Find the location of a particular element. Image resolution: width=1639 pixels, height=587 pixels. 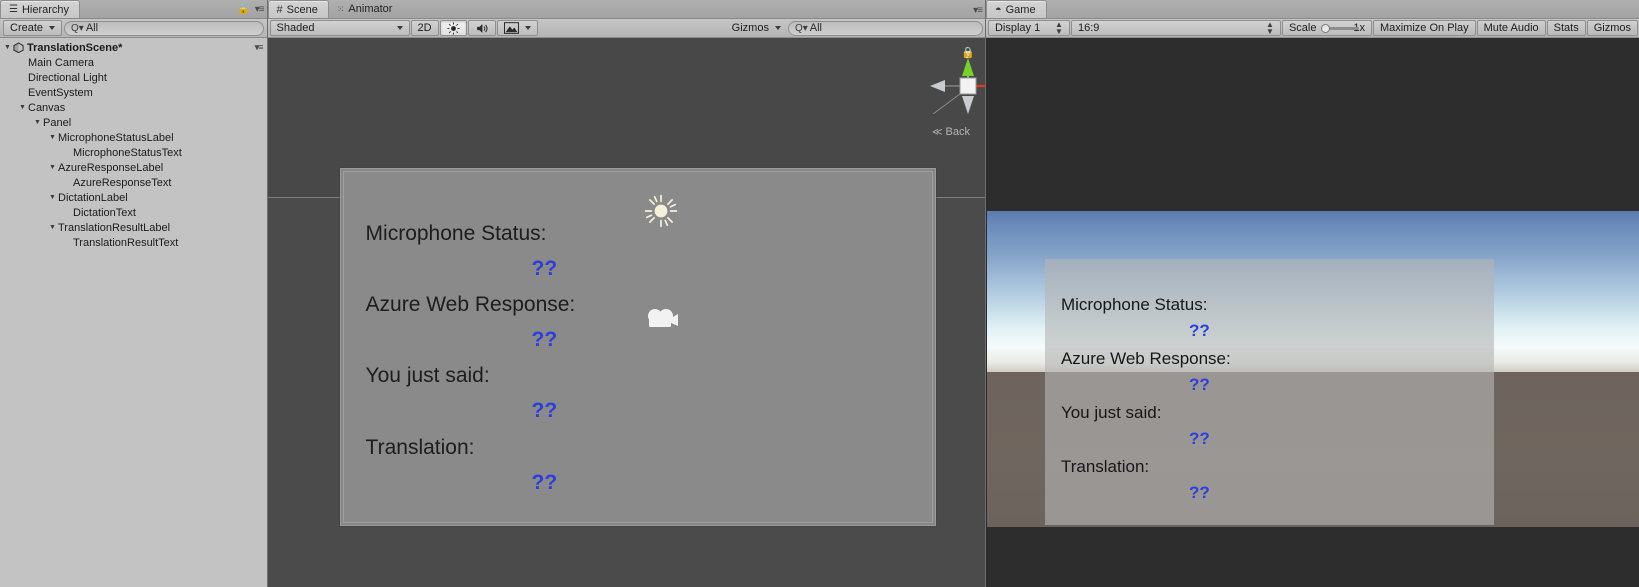

hierarchy-tab-controls: 🔒 ▾≡ is located at coordinates (251, 9).